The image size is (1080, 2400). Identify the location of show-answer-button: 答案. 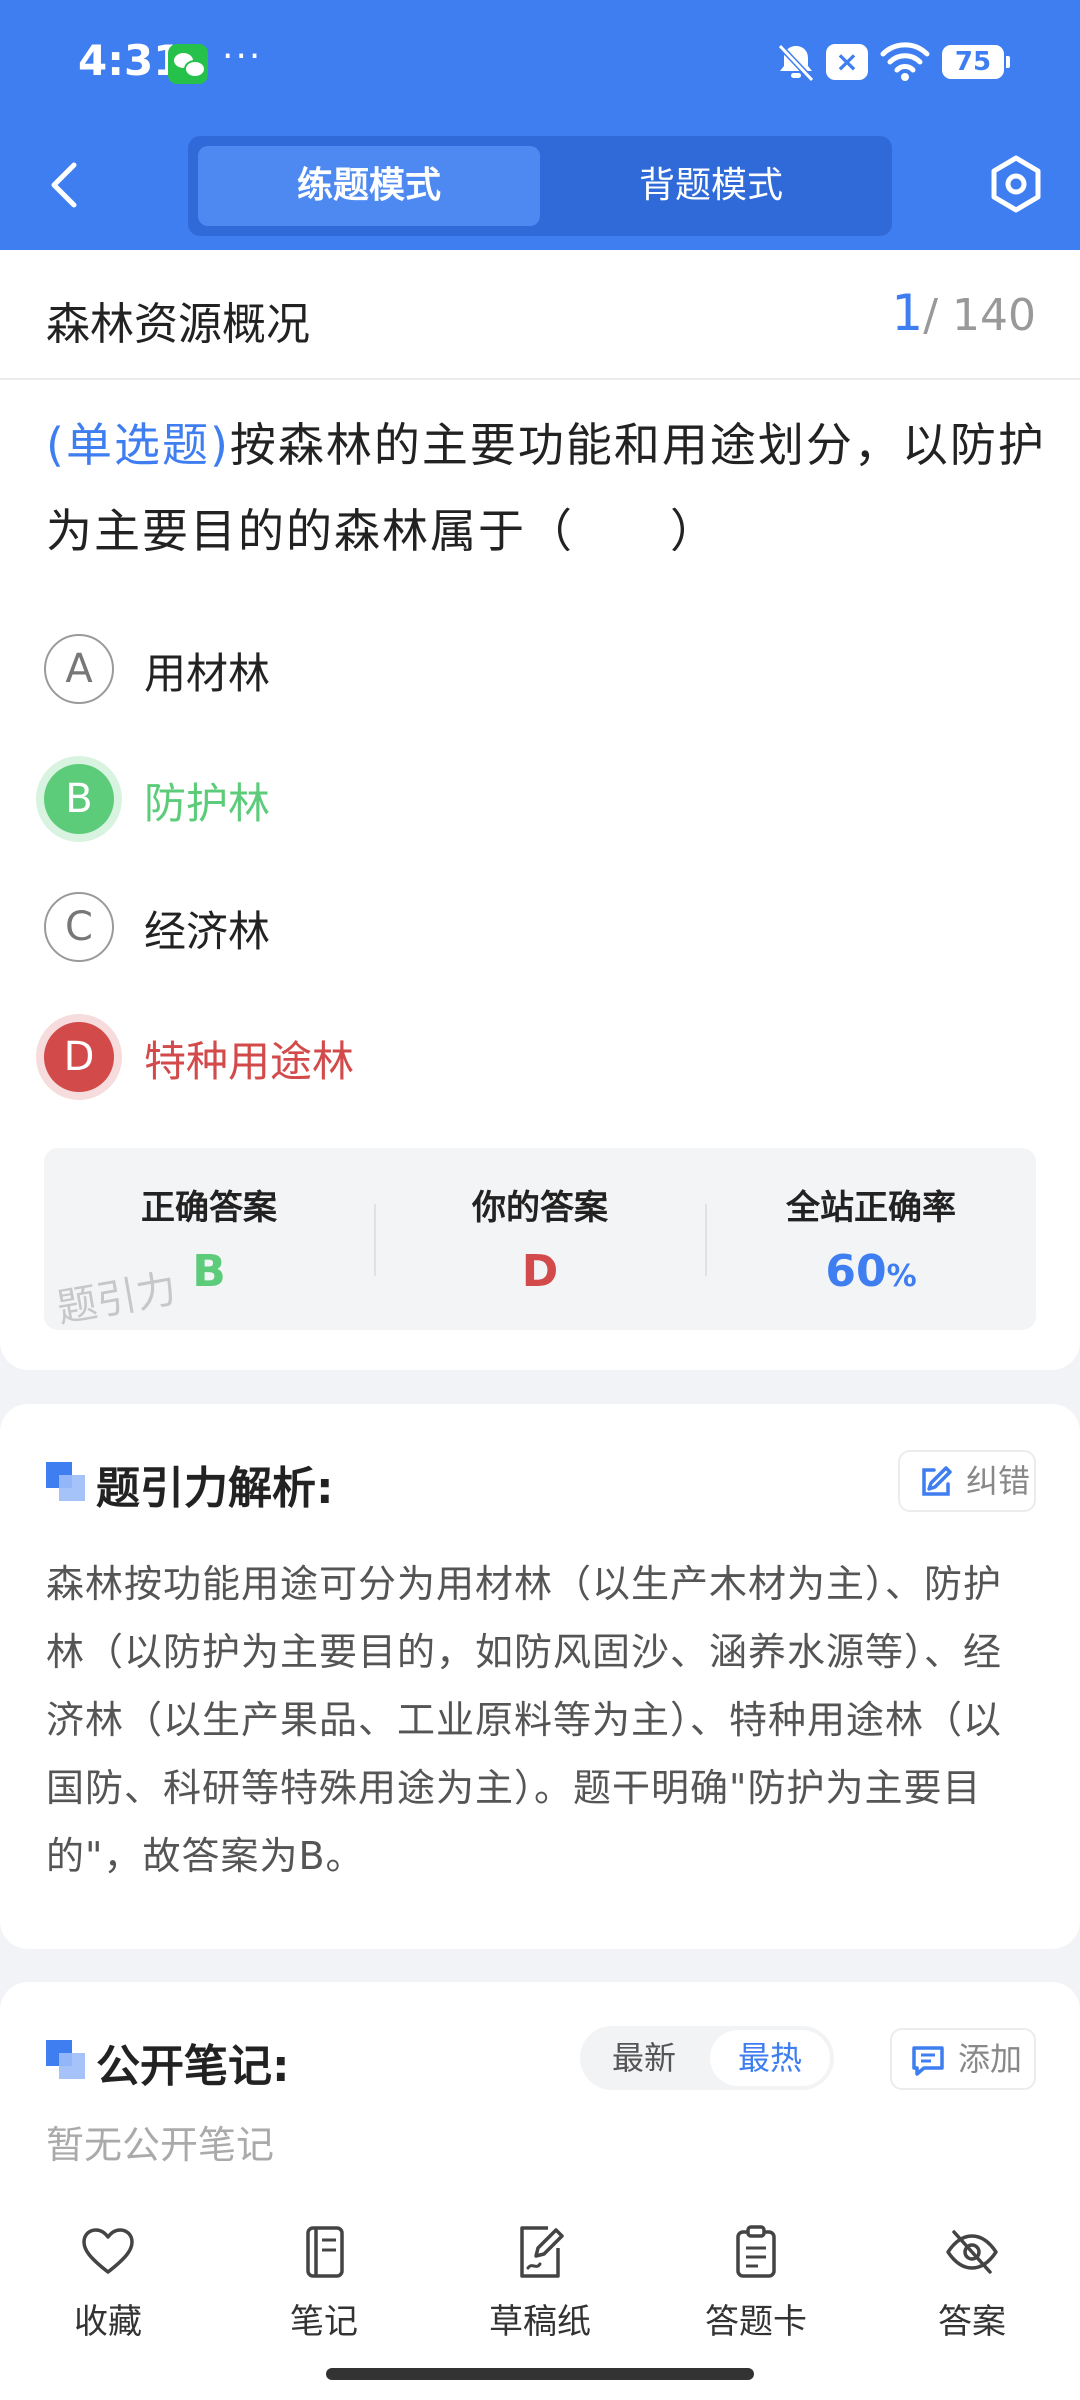
(972, 2289).